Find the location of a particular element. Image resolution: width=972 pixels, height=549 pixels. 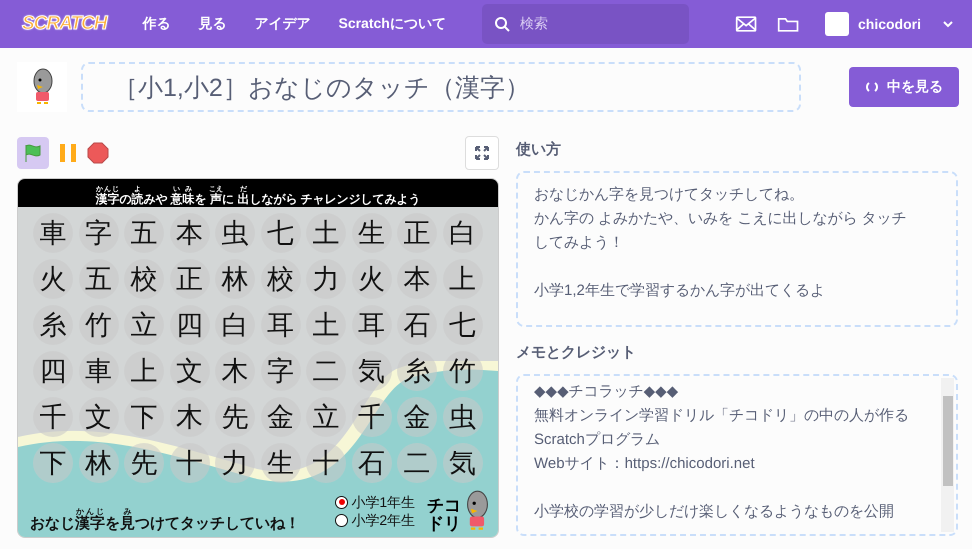

nav-link: 見る is located at coordinates (212, 24).